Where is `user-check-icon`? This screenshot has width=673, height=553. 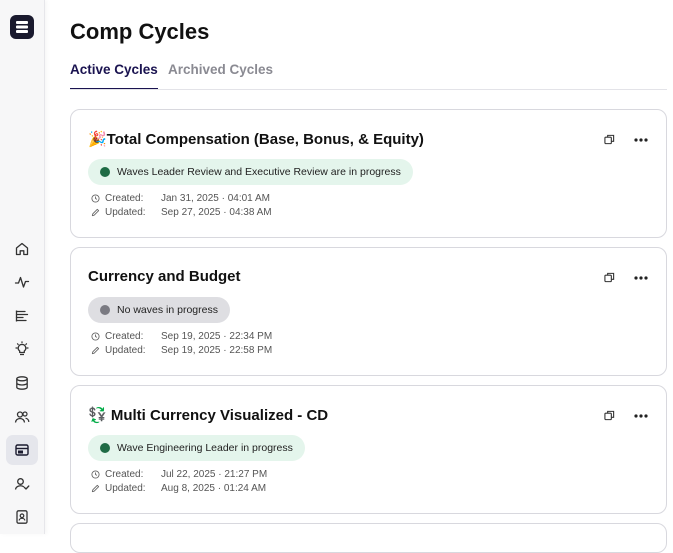
user-check-icon is located at coordinates (22, 484).